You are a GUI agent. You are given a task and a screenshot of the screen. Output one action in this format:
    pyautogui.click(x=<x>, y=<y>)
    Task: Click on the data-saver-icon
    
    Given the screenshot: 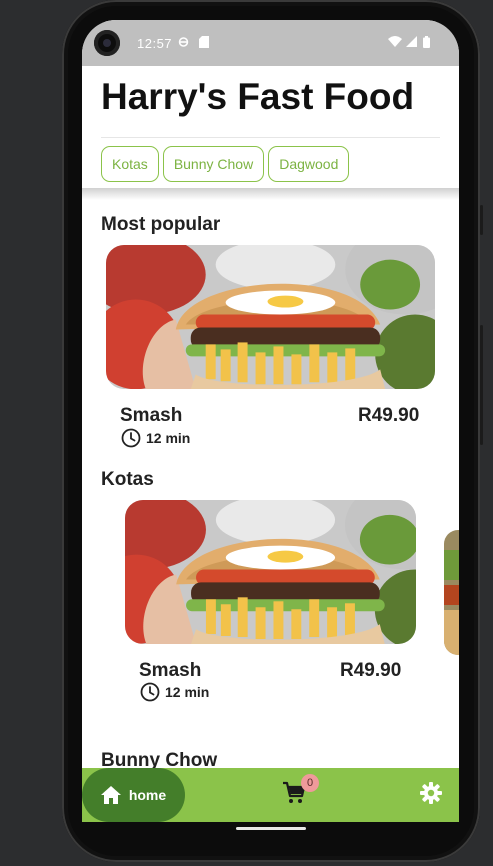 What is the action you would take?
    pyautogui.click(x=183, y=43)
    